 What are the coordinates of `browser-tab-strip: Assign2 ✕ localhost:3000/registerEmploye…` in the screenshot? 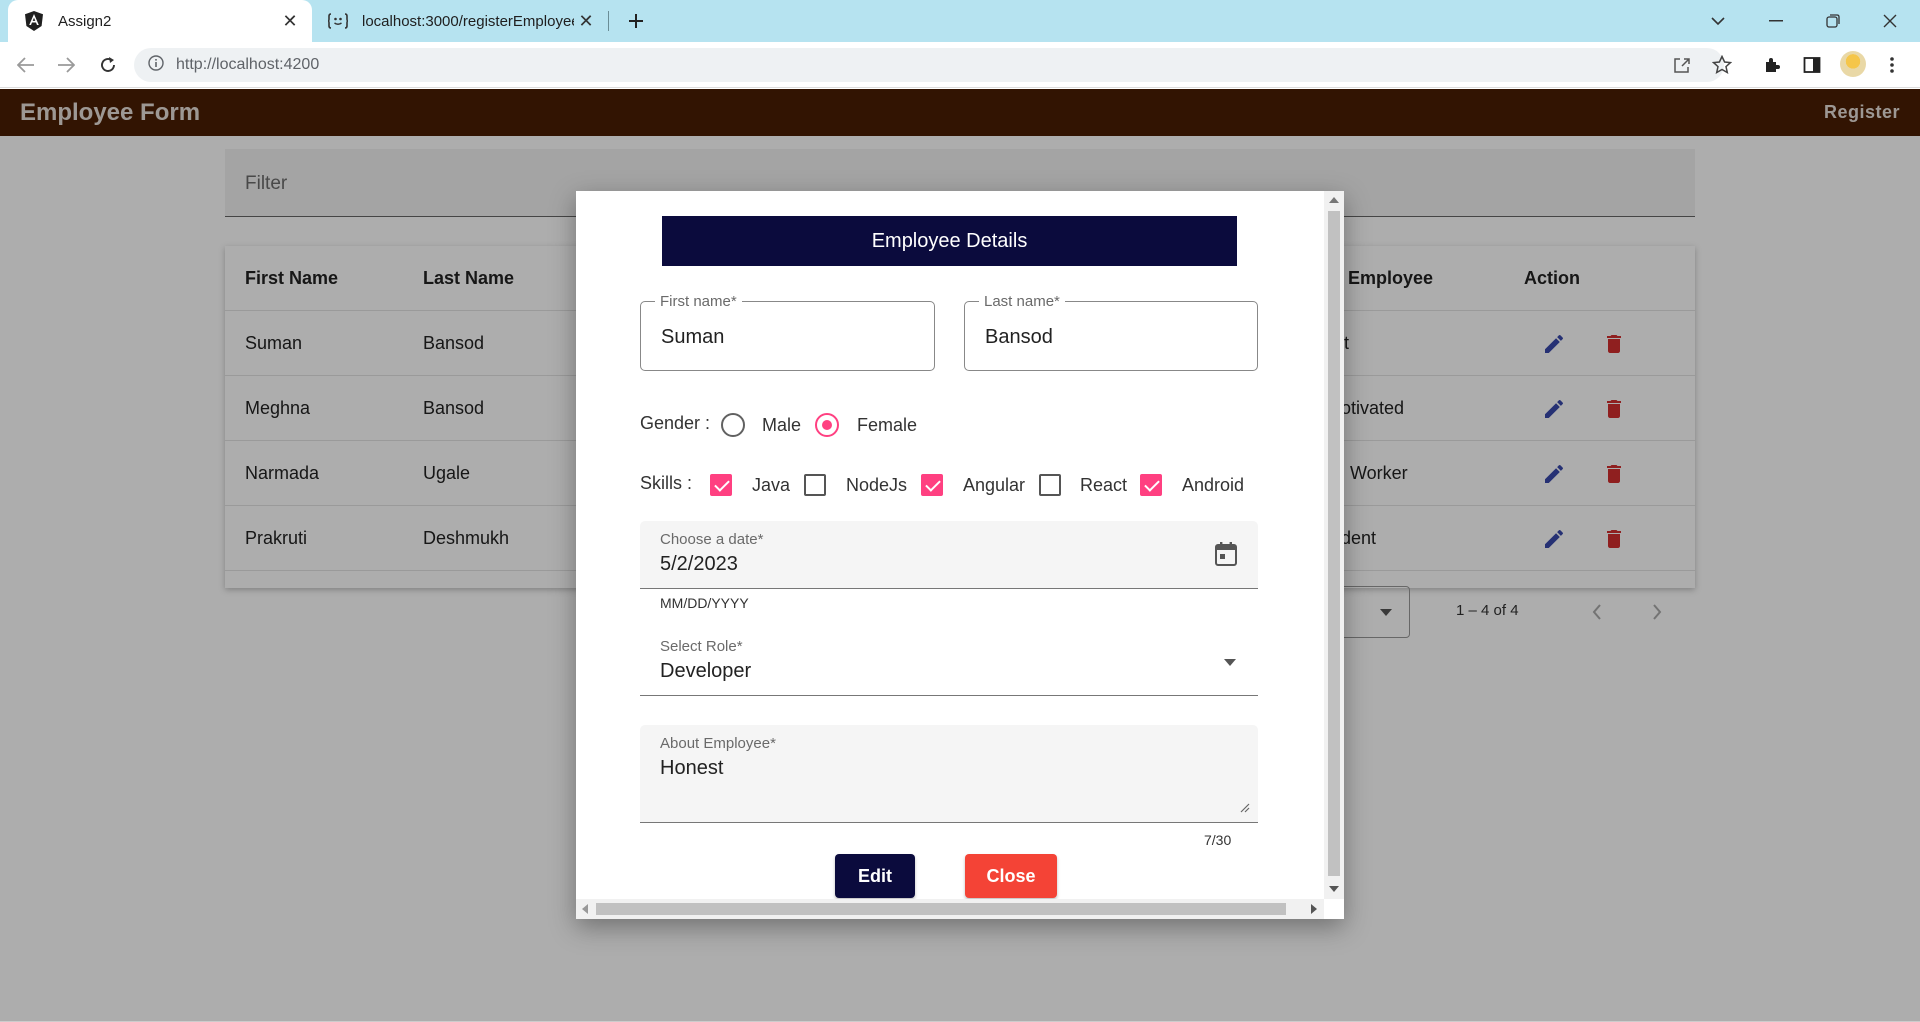 It's located at (960, 21).